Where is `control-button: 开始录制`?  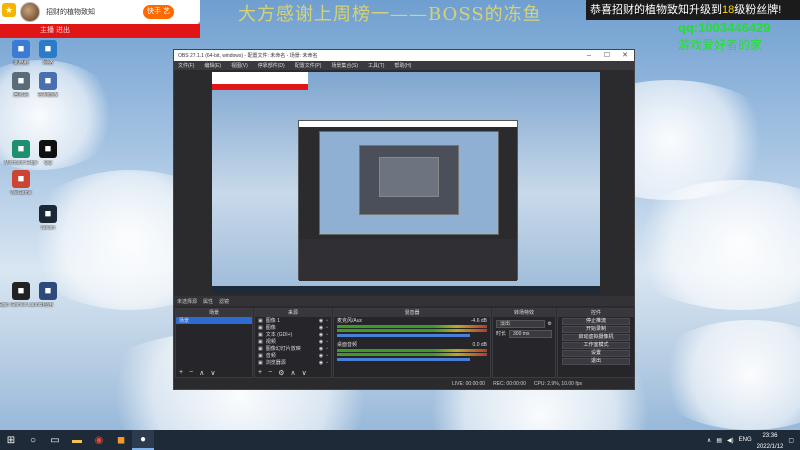 control-button: 开始录制 is located at coordinates (596, 329).